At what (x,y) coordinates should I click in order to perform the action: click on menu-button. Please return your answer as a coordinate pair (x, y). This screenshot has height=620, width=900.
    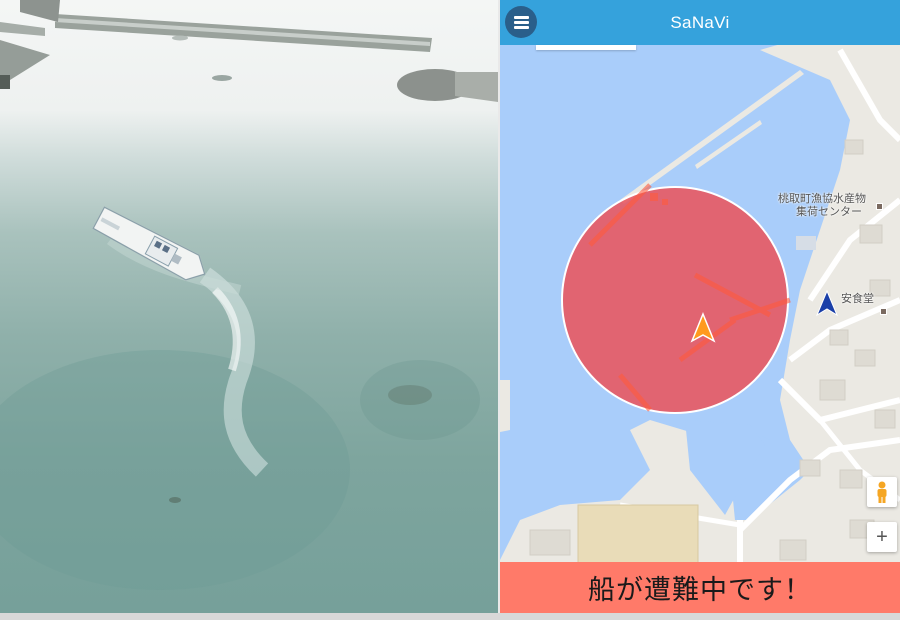
    Looking at the image, I should click on (521, 22).